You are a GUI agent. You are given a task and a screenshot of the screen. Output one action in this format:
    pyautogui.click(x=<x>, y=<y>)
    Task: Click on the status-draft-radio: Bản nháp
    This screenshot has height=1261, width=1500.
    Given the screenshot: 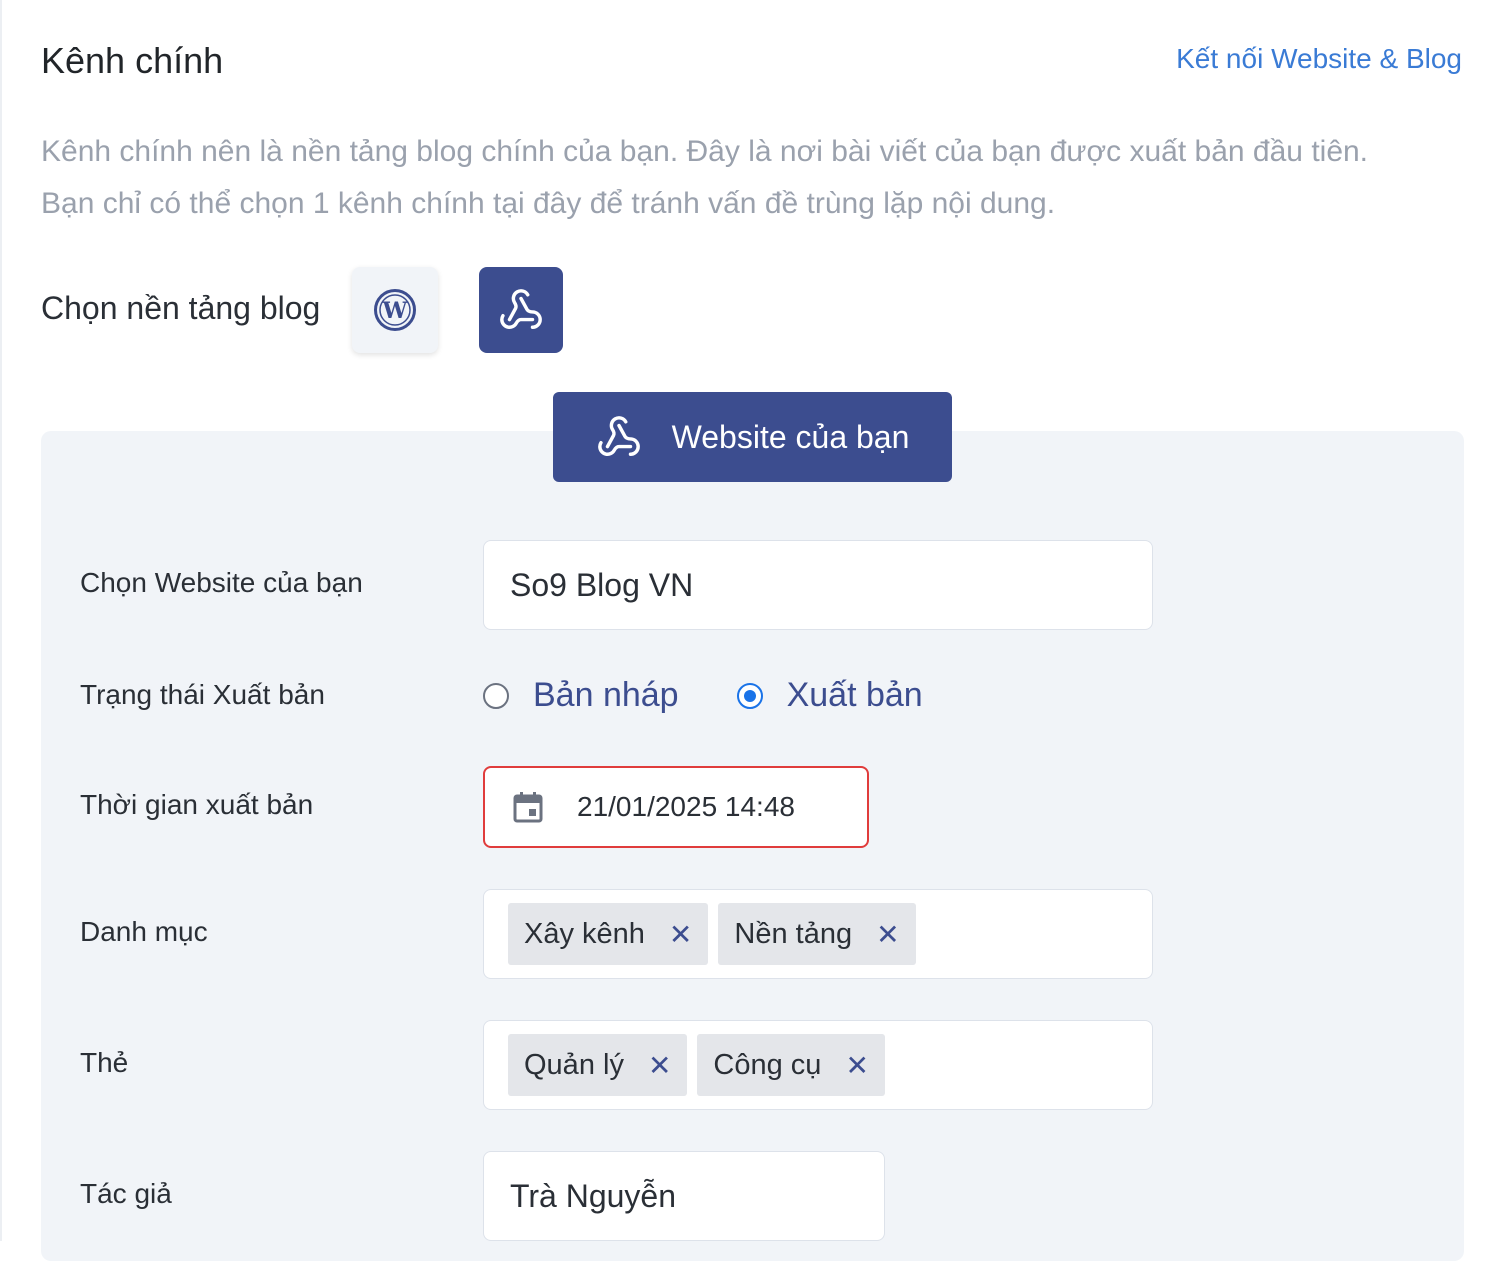 What is the action you would take?
    pyautogui.click(x=581, y=695)
    